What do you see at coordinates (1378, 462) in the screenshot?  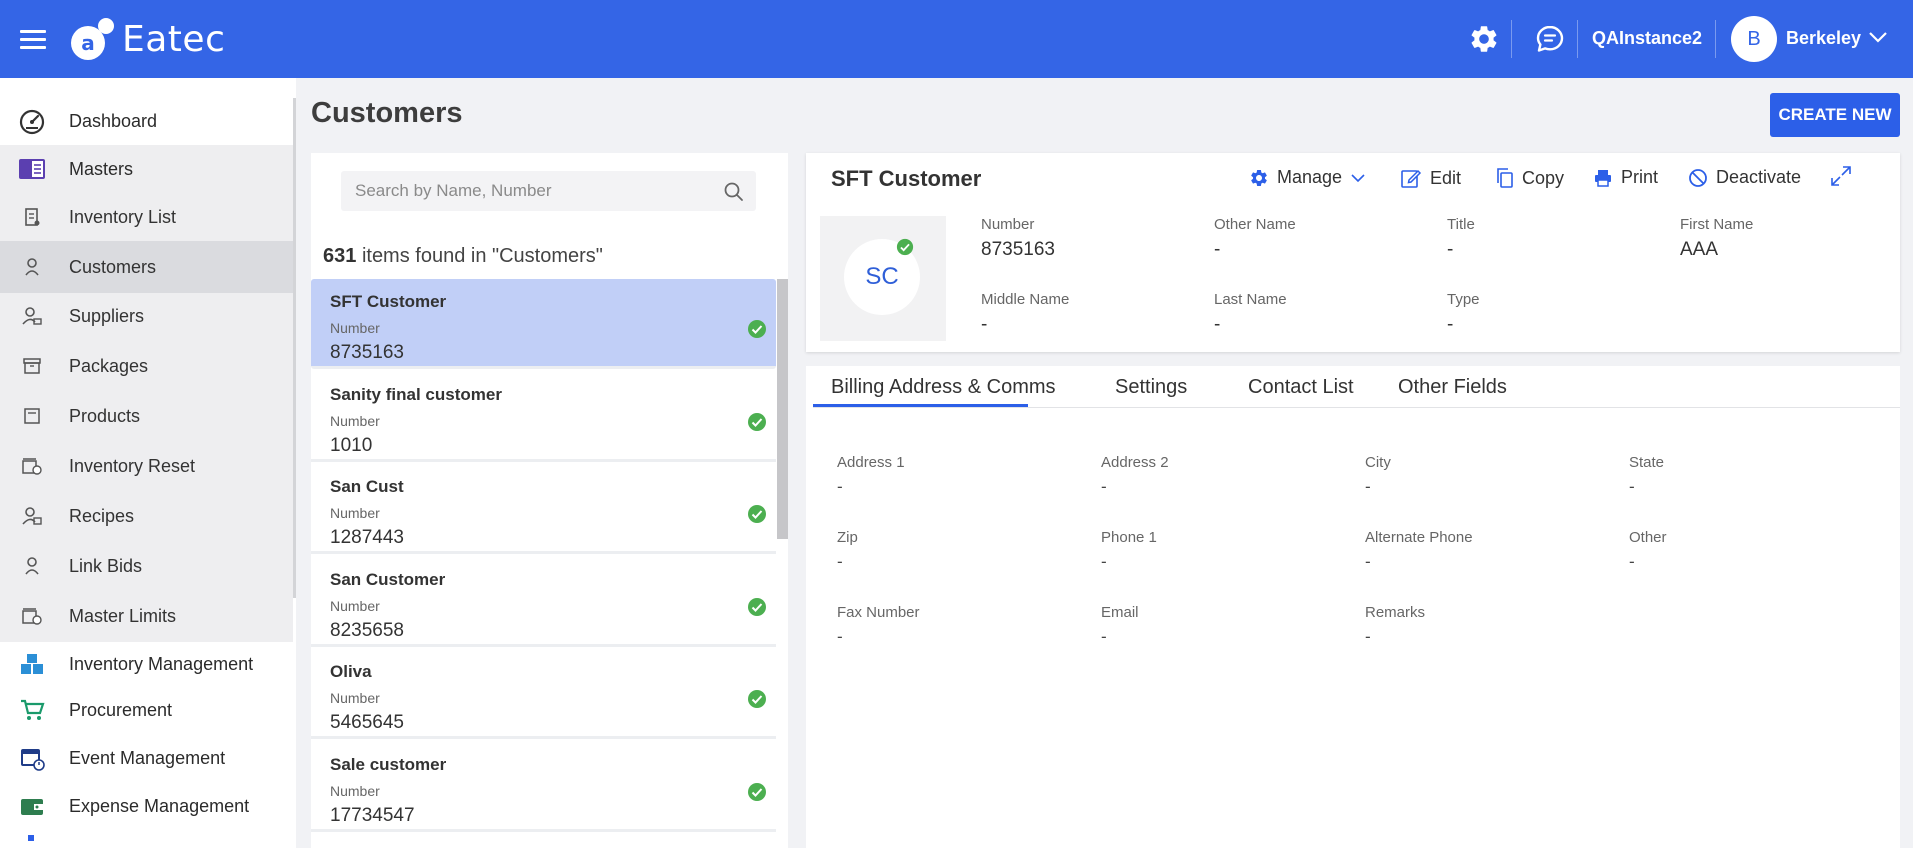 I see `field-label: City` at bounding box center [1378, 462].